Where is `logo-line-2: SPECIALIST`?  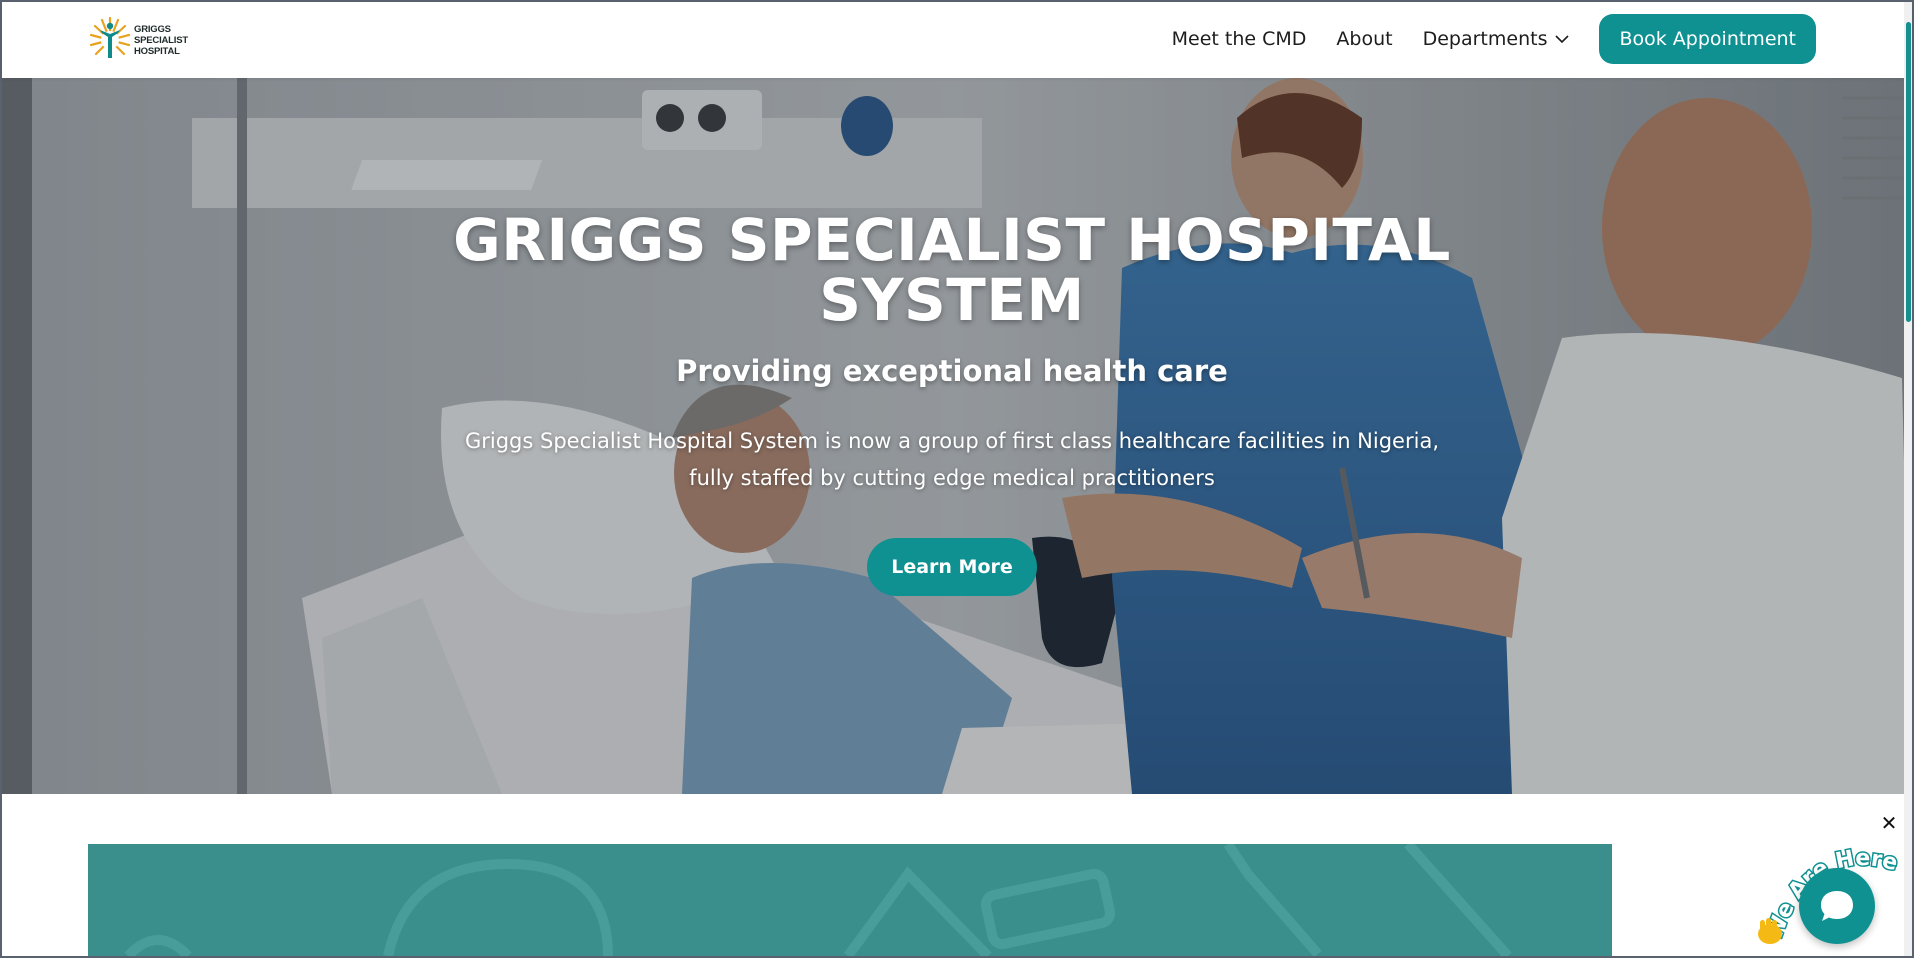
logo-line-2: SPECIALIST is located at coordinates (161, 40).